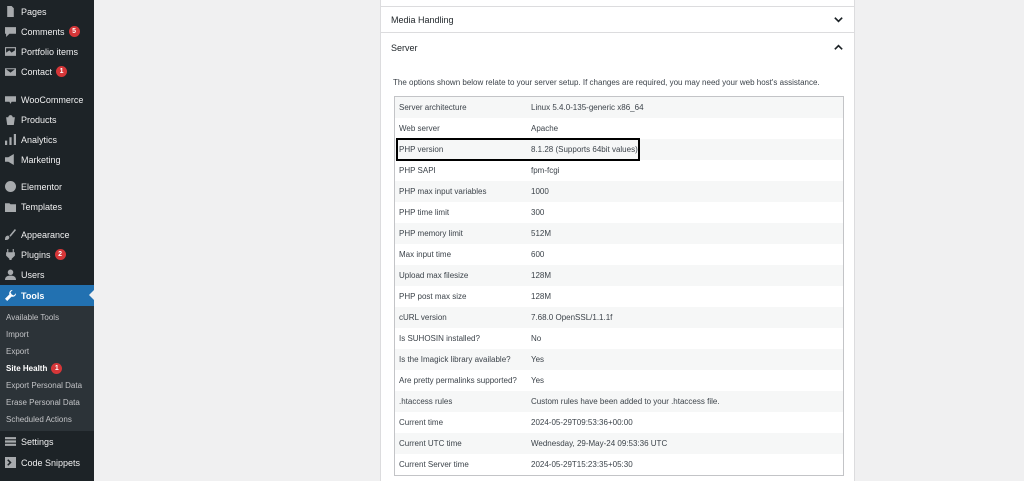 Image resolution: width=1024 pixels, height=481 pixels. Describe the element at coordinates (617, 47) in the screenshot. I see `accordion-server: Server` at that location.